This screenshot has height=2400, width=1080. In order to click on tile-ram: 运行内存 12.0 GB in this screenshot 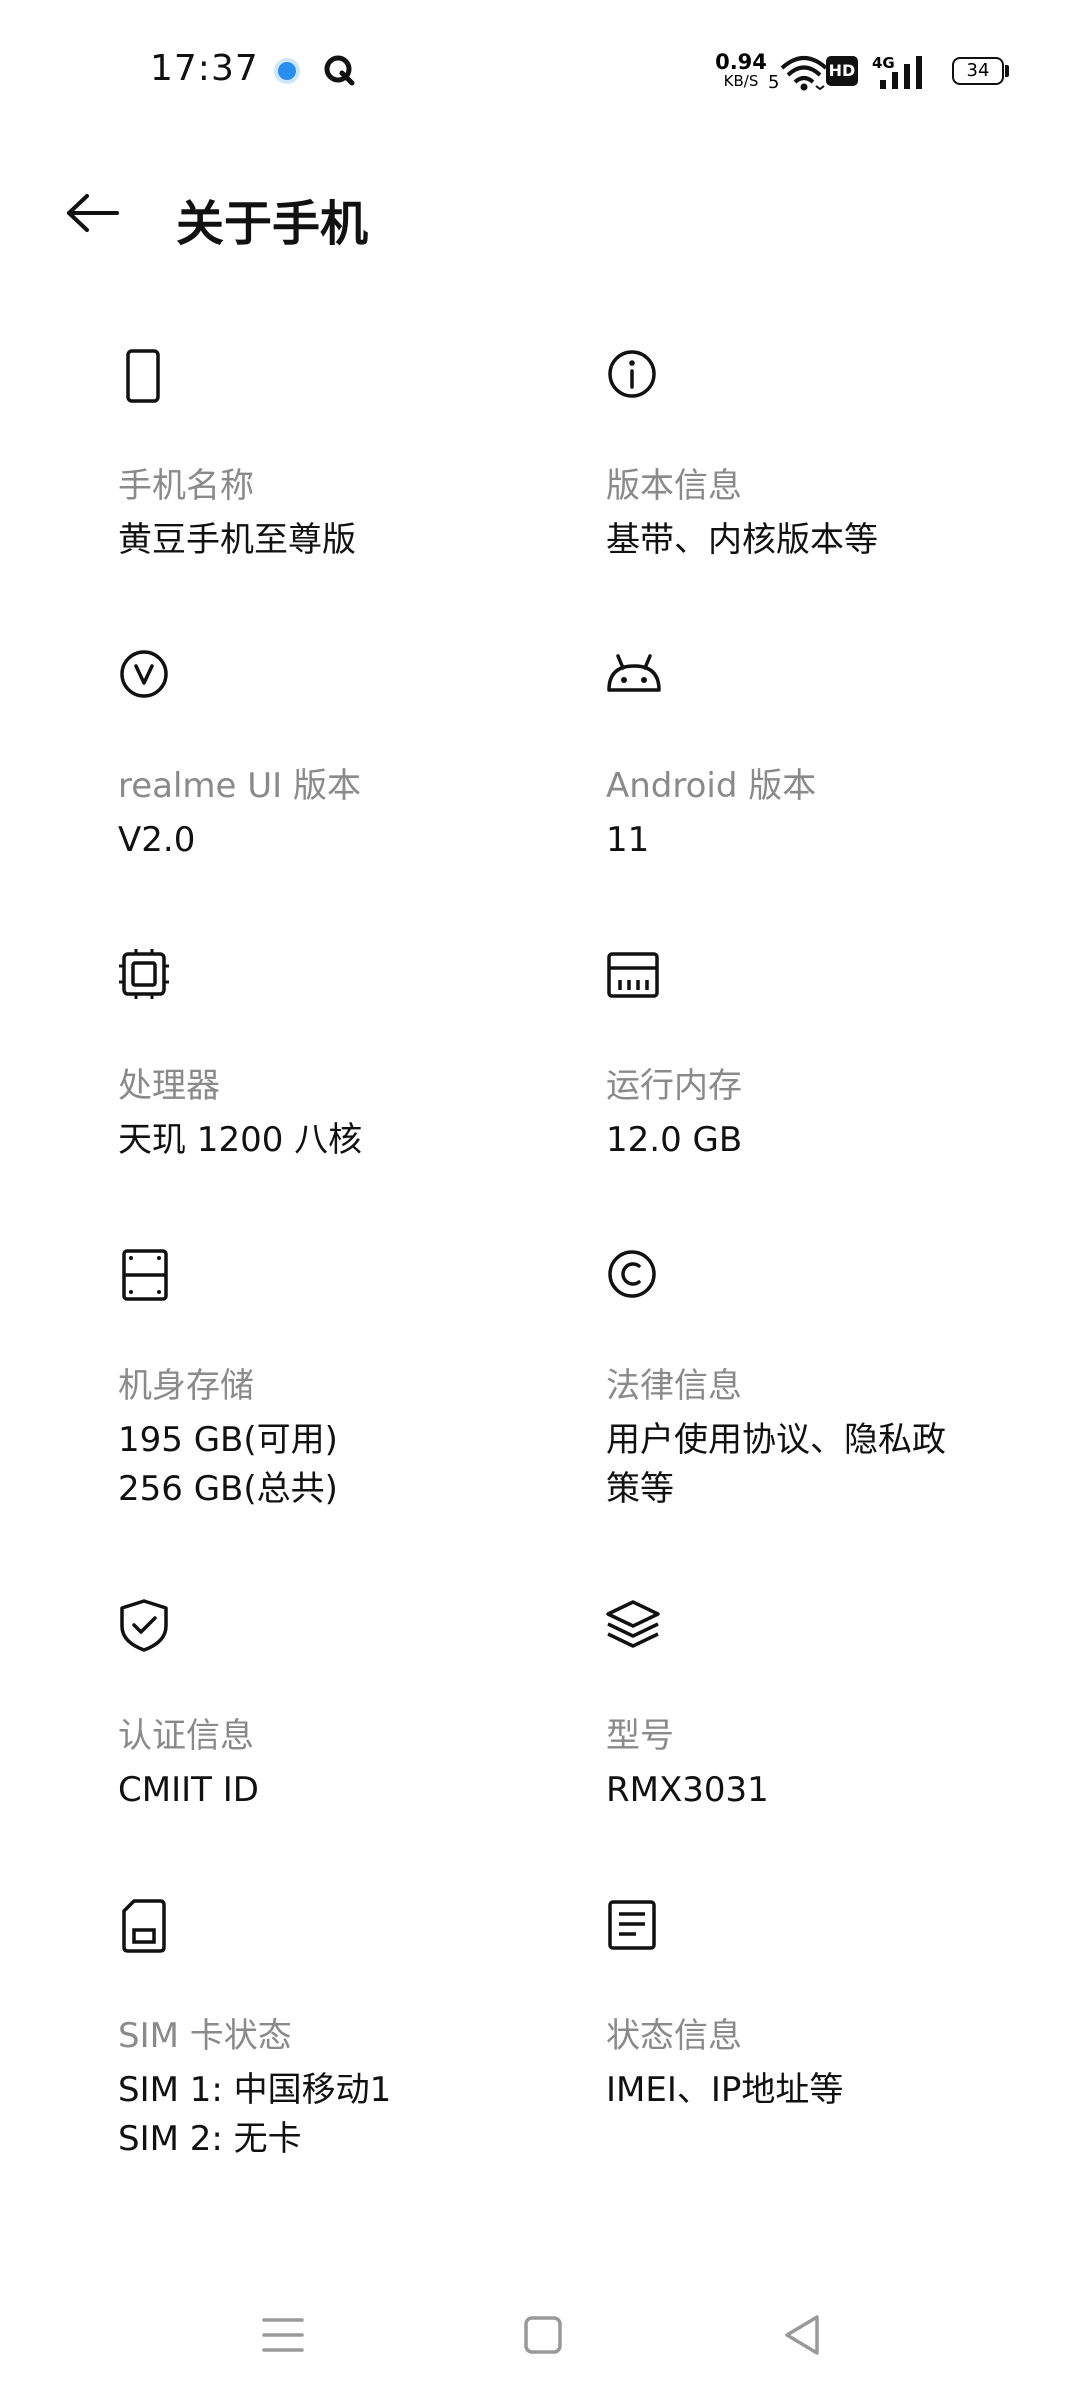, I will do `click(821, 1054)`.